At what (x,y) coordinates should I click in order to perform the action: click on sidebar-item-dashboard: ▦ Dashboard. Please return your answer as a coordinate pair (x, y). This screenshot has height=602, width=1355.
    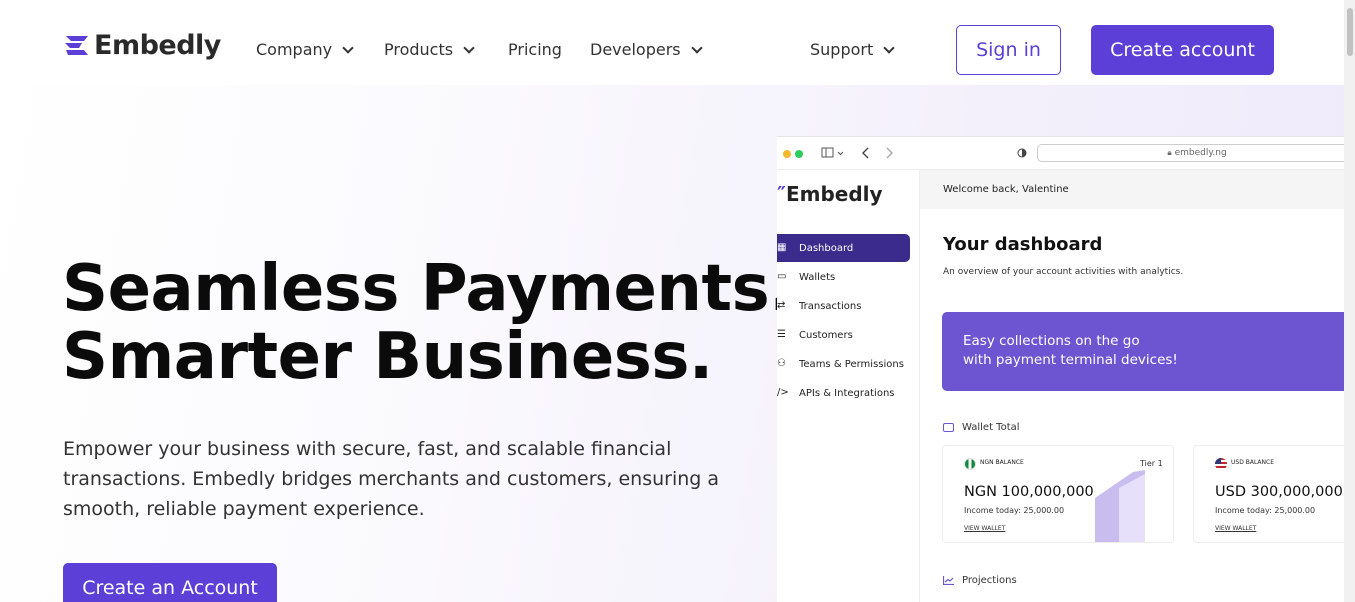
    Looking at the image, I should click on (843, 248).